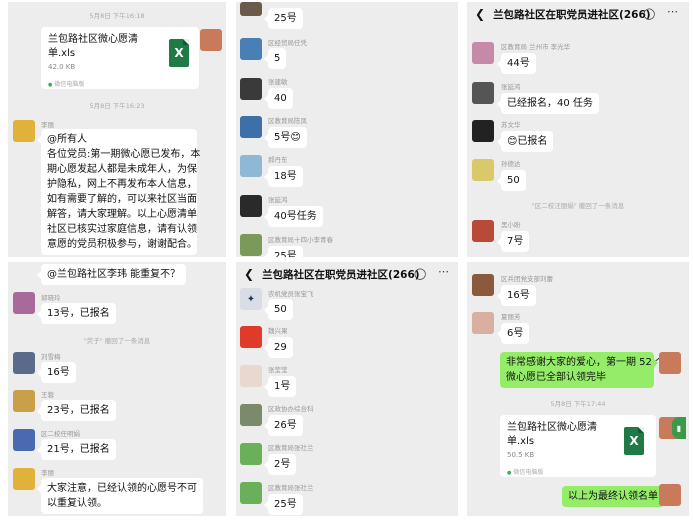 The height and width of the screenshot is (520, 693). Describe the element at coordinates (513, 241) in the screenshot. I see `chat-bubble: 7号` at that location.